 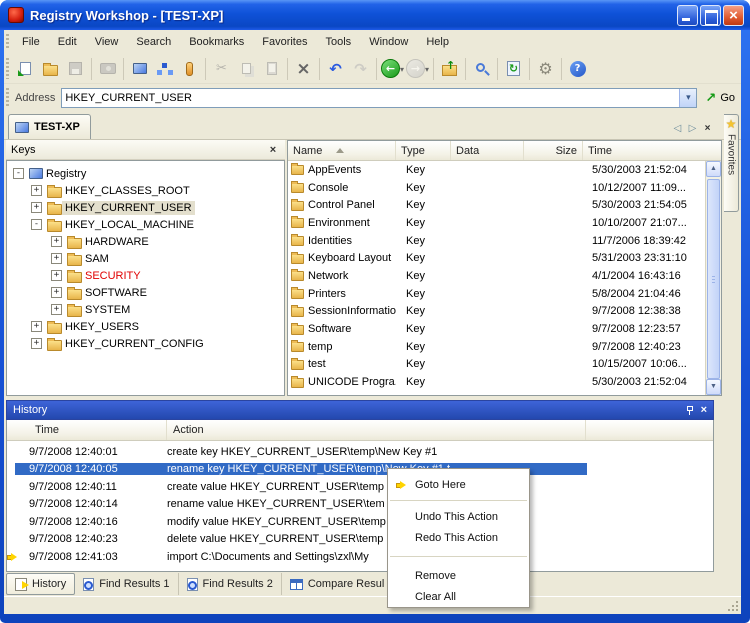 I want to click on menubar-grip, so click(x=7, y=42).